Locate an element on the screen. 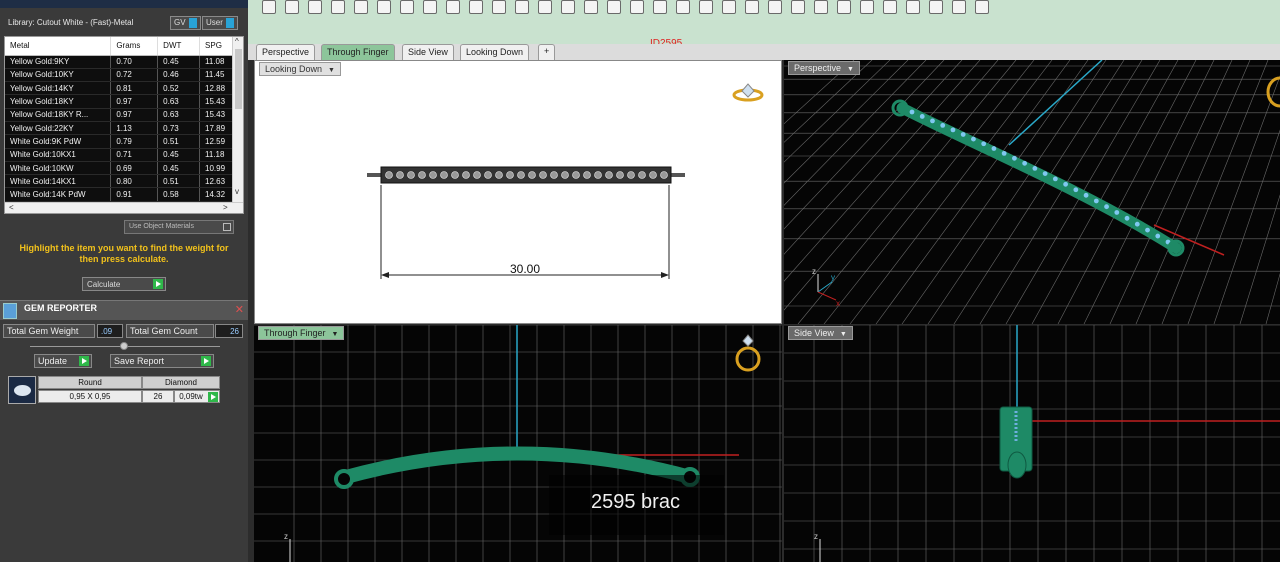 The image size is (1280, 562). zoom-extents-icon is located at coordinates (591, 7).